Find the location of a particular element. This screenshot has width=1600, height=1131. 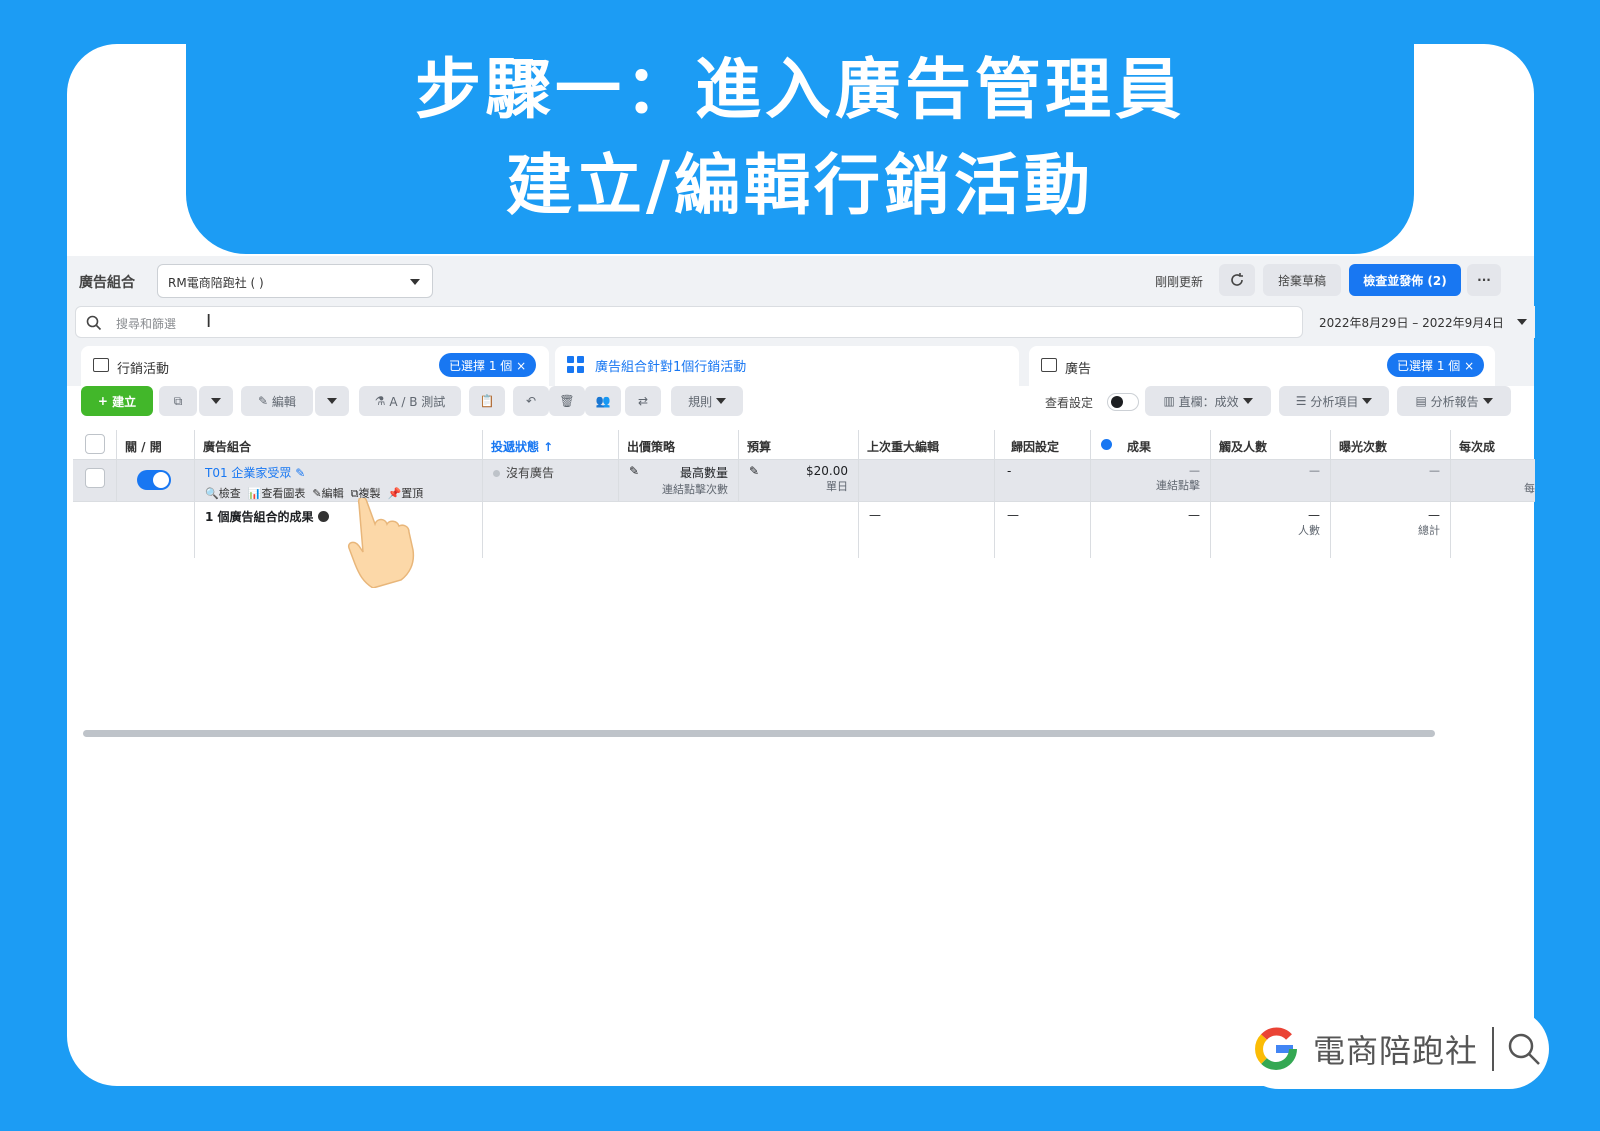

preview-button: ⇄ is located at coordinates (643, 401).